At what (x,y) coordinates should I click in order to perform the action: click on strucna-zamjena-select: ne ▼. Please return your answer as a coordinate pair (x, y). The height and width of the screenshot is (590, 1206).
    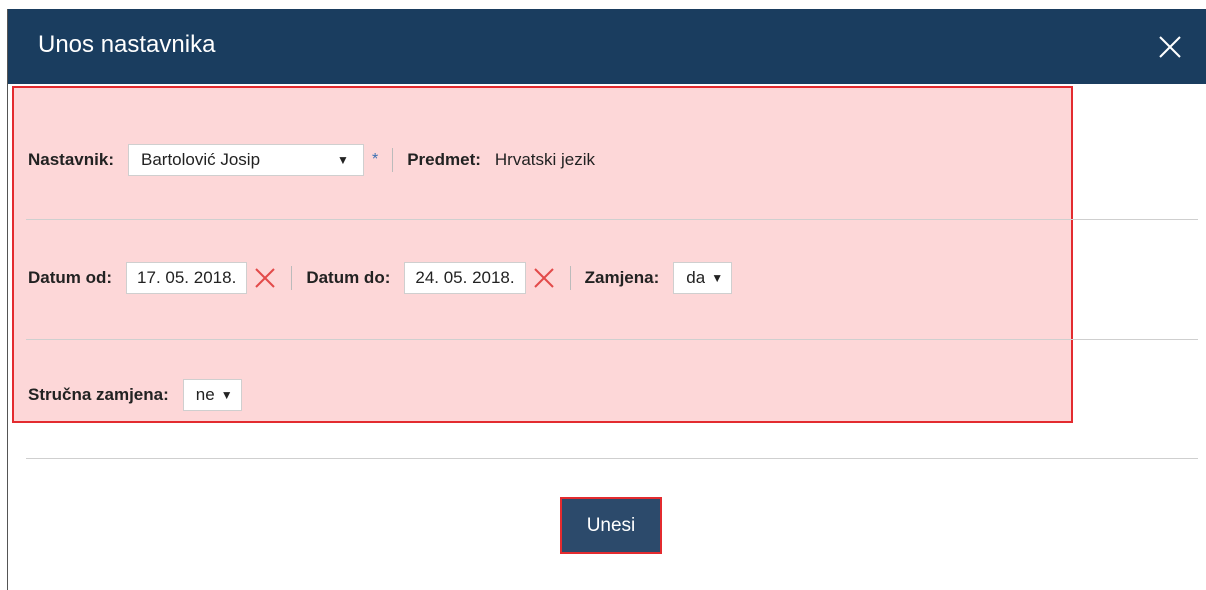
    Looking at the image, I should click on (212, 395).